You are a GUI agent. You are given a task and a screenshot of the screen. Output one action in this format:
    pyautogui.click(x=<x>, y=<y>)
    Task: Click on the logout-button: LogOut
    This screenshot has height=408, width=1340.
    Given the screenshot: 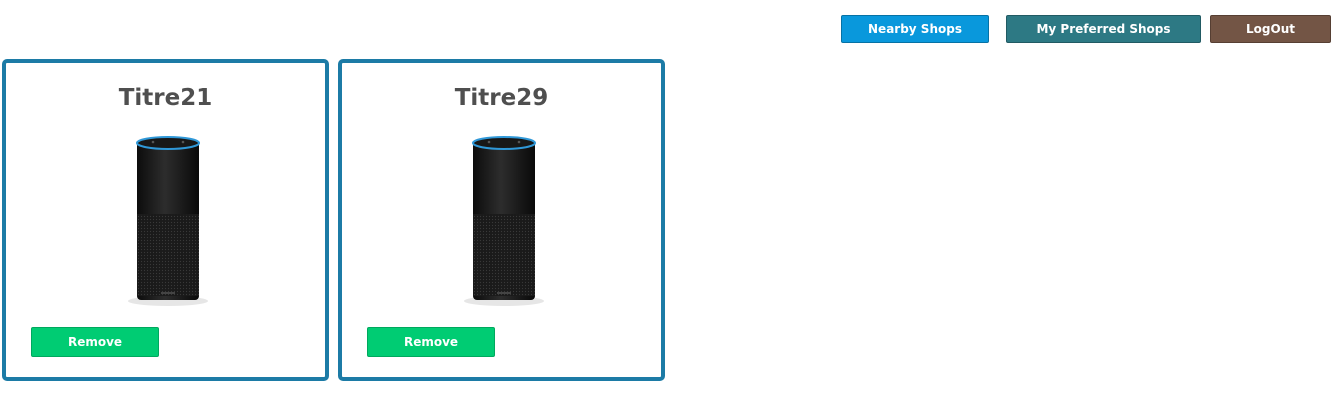 What is the action you would take?
    pyautogui.click(x=1270, y=29)
    